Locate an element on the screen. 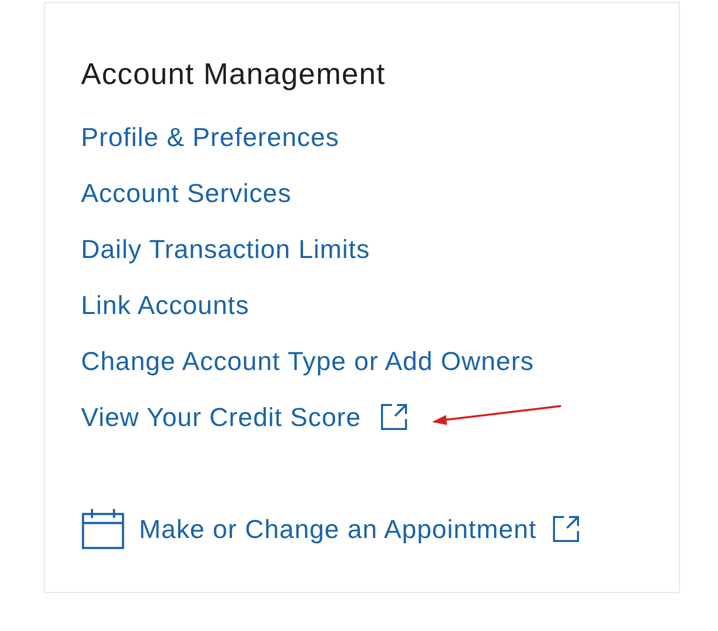  menu-link: Account Services is located at coordinates (186, 193).